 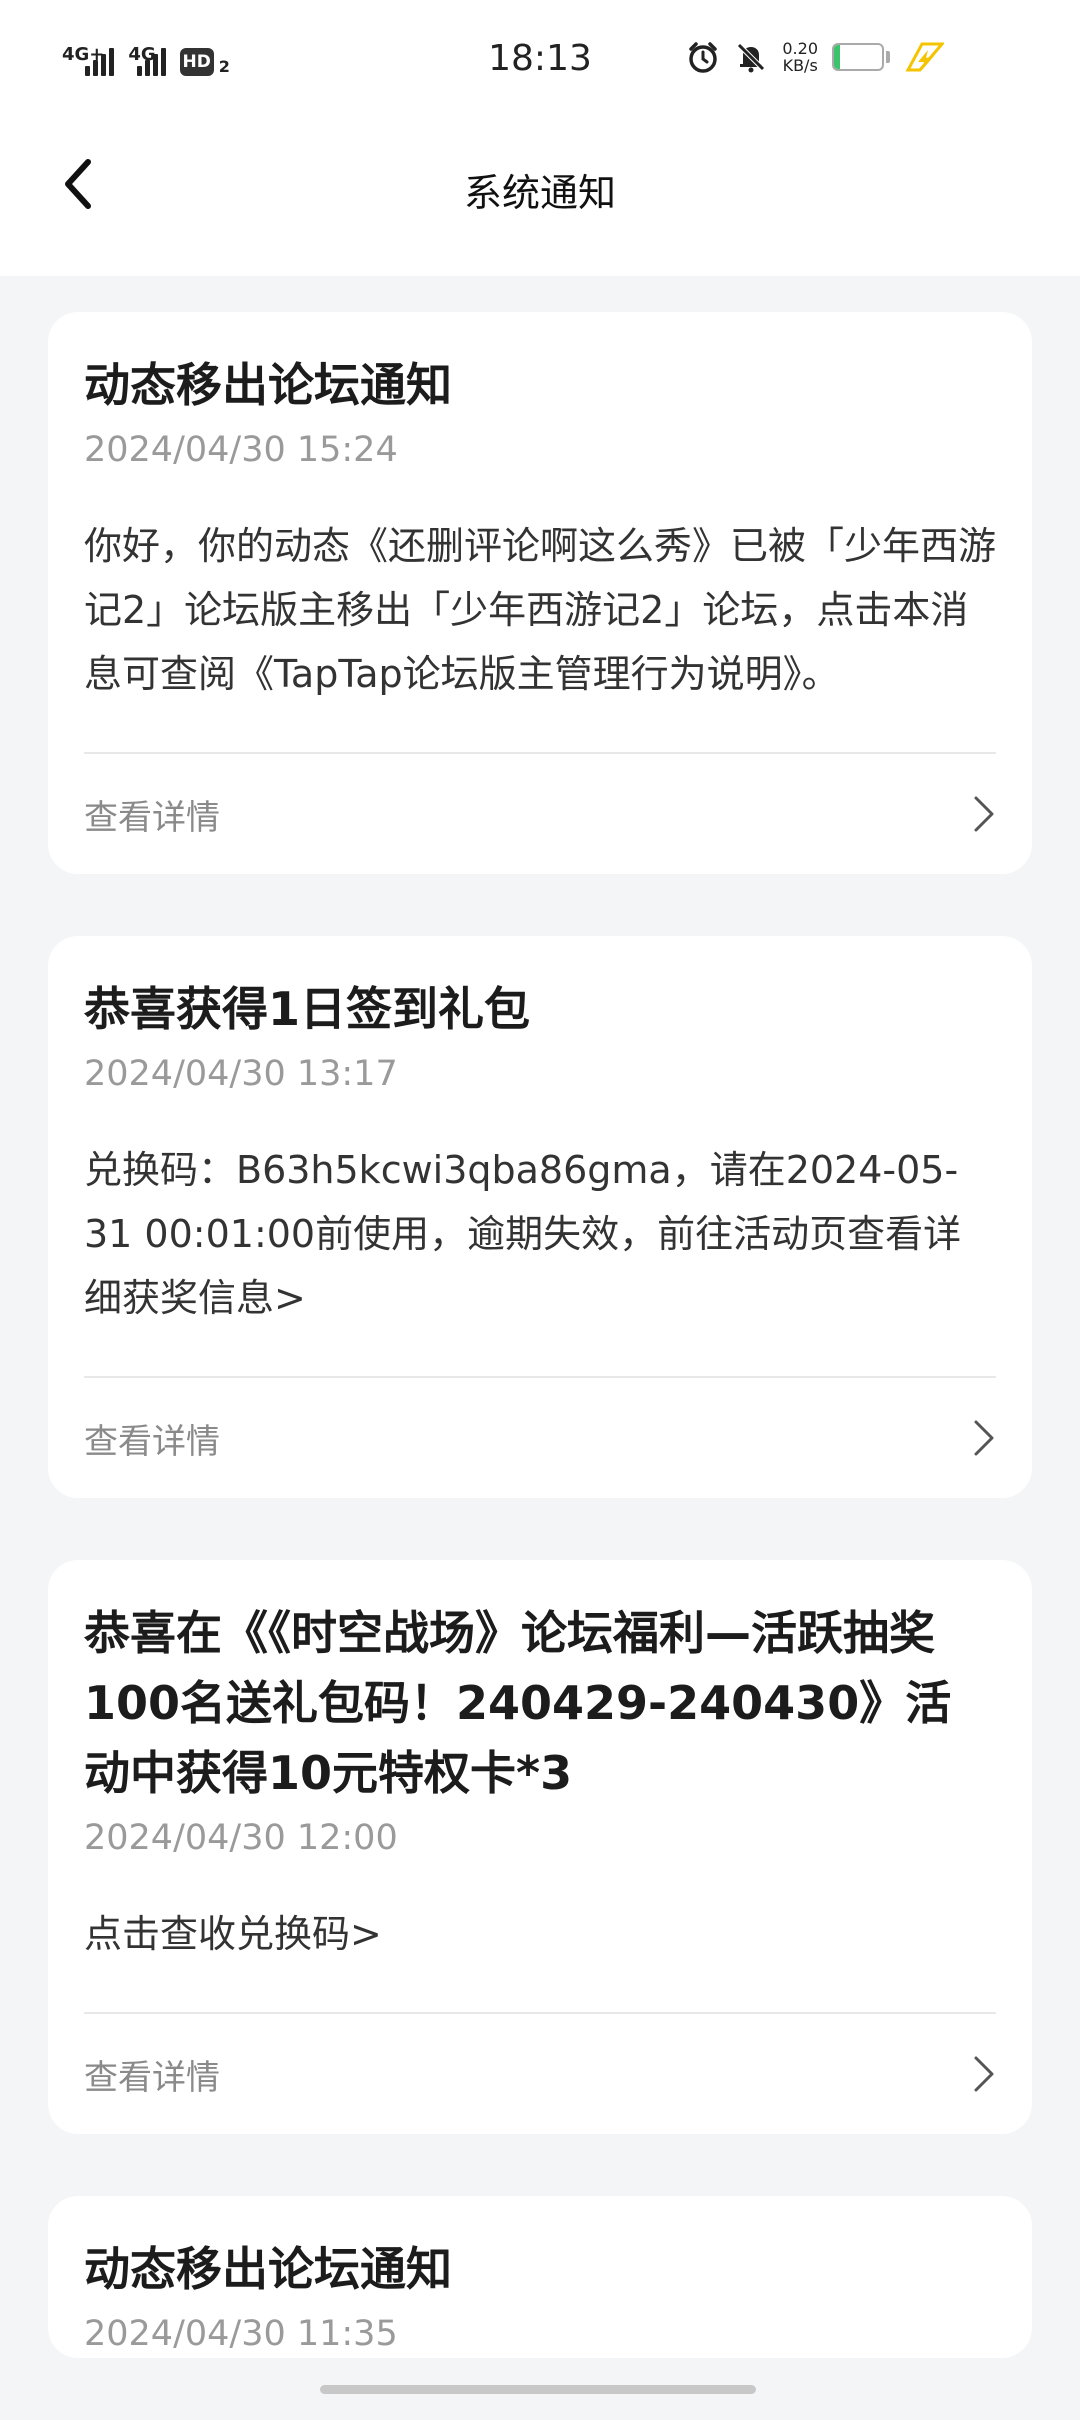 I want to click on notification-time: 2024/04/30 12:00, so click(x=241, y=1838).